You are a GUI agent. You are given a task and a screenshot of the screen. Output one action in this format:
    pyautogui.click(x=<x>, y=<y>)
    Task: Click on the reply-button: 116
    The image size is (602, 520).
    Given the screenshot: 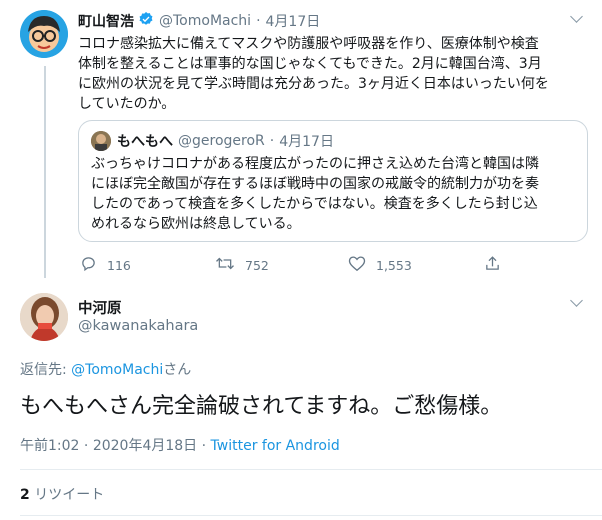 What is the action you would take?
    pyautogui.click(x=105, y=265)
    